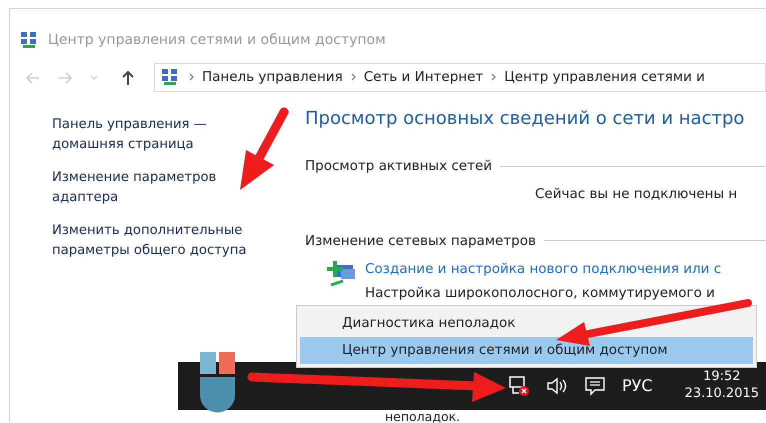 This screenshot has width=766, height=423. Describe the element at coordinates (422, 416) in the screenshot. I see `description-text: неполадок.` at that location.